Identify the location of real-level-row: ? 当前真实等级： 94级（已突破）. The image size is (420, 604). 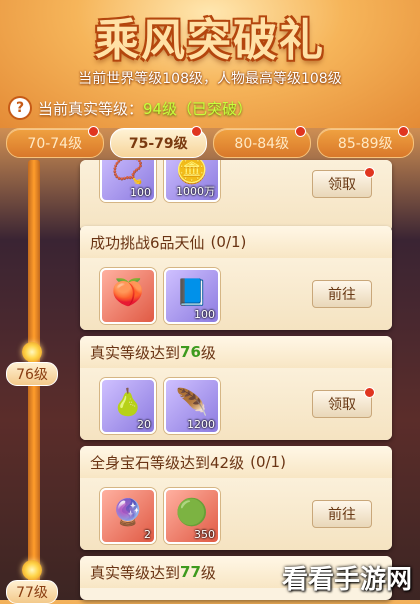
(131, 108).